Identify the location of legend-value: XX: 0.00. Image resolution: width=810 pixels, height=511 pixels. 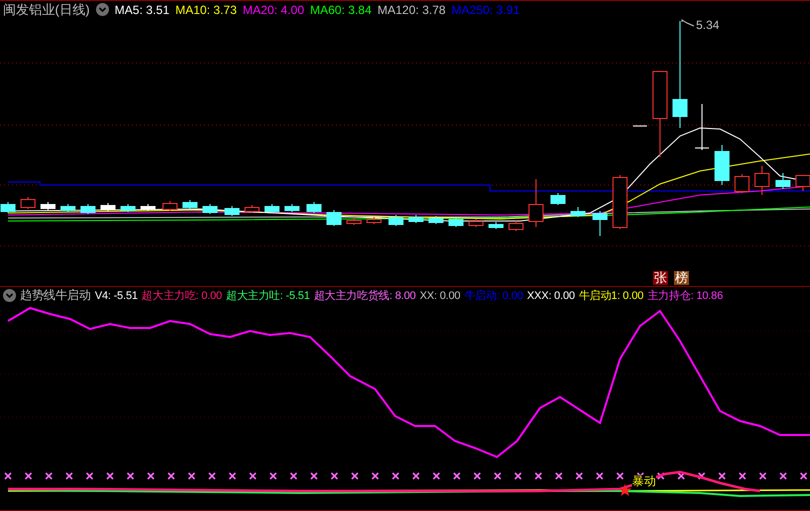
(440, 296).